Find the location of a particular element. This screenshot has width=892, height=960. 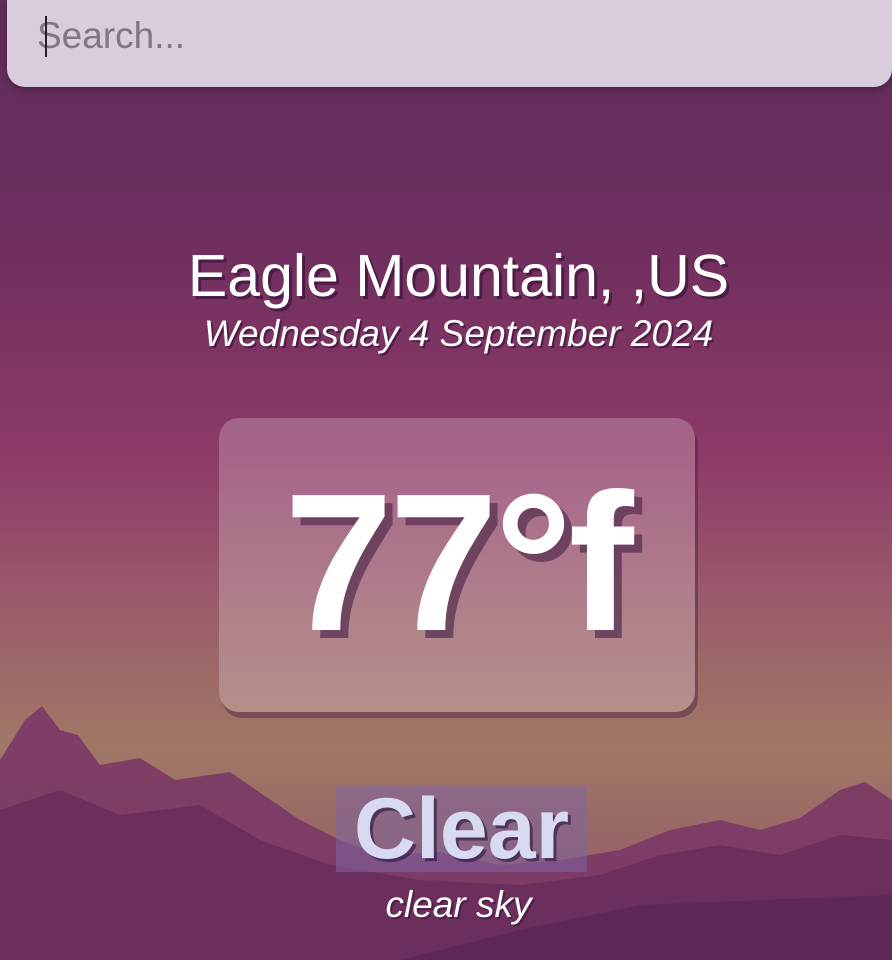

current-date: Wednesday 4 September 2024 is located at coordinates (458, 333).